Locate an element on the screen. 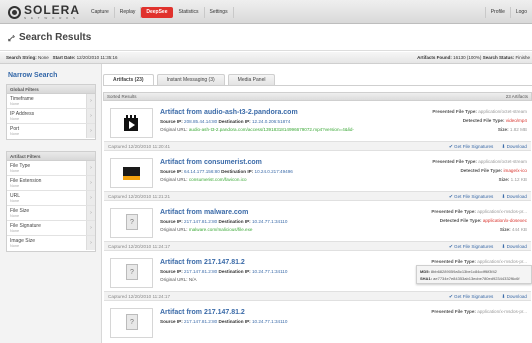  artifact-title: Artifact from malware.com is located at coordinates (204, 212).